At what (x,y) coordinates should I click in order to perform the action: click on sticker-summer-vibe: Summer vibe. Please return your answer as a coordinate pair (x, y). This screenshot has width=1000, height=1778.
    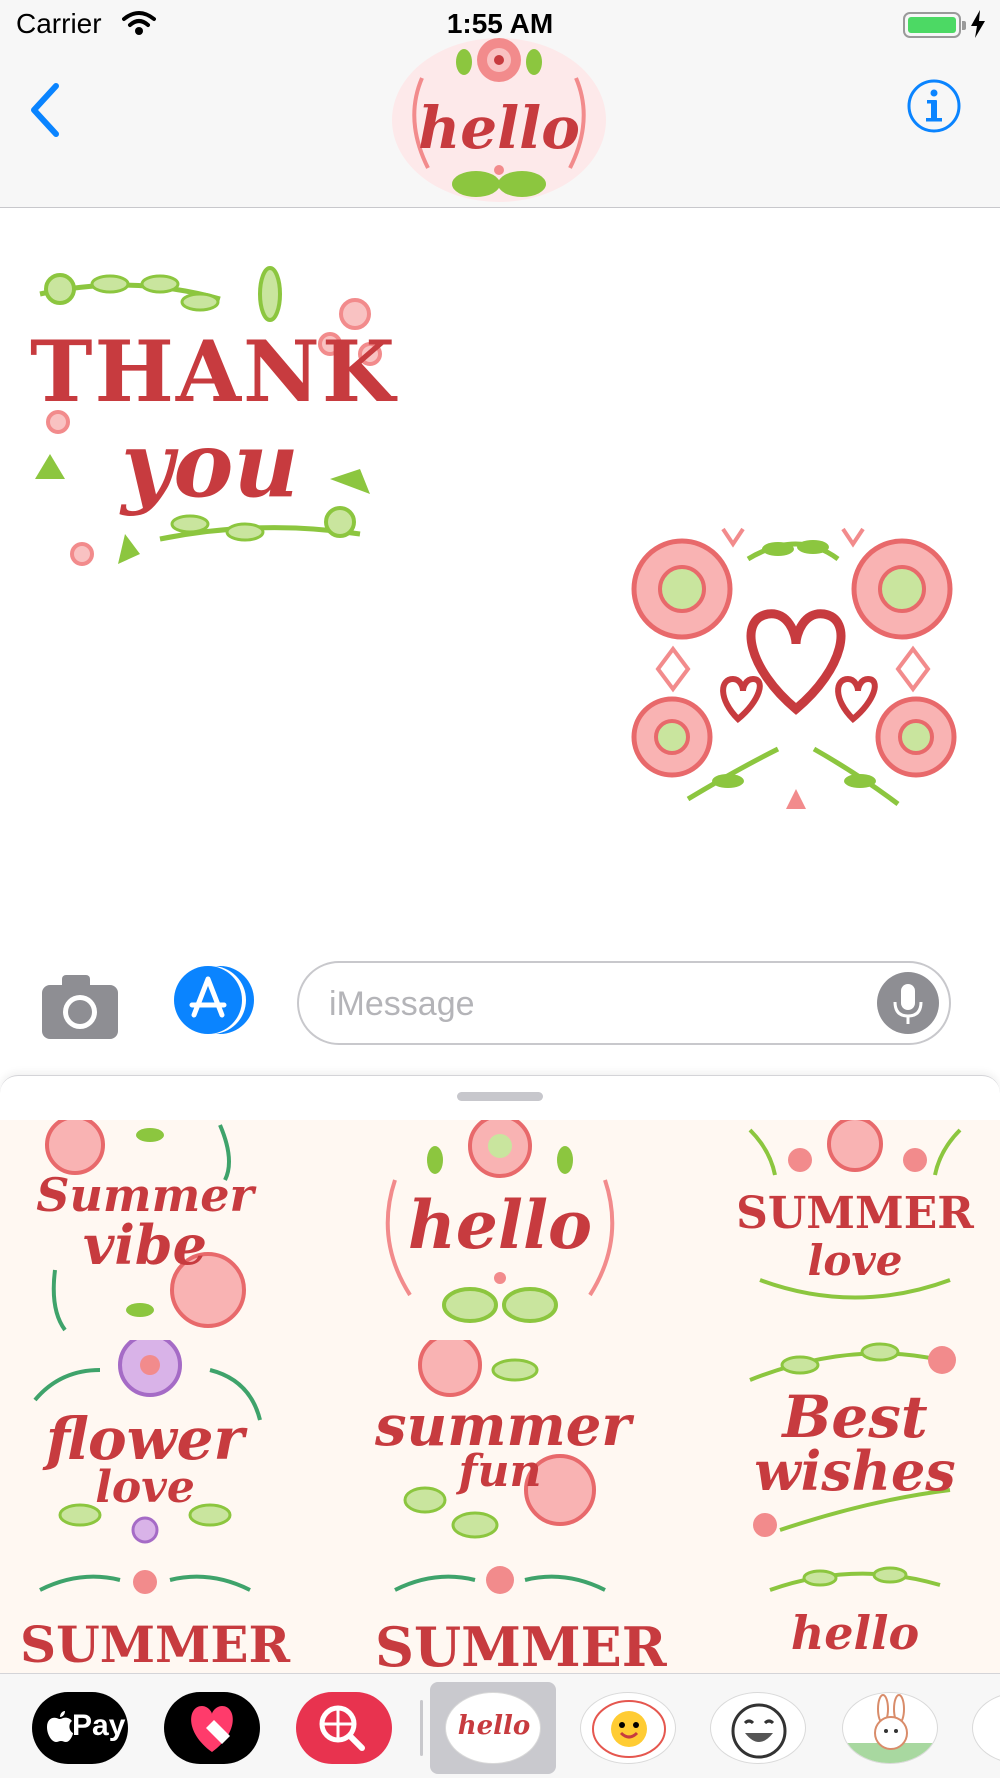
    Looking at the image, I should click on (145, 1227).